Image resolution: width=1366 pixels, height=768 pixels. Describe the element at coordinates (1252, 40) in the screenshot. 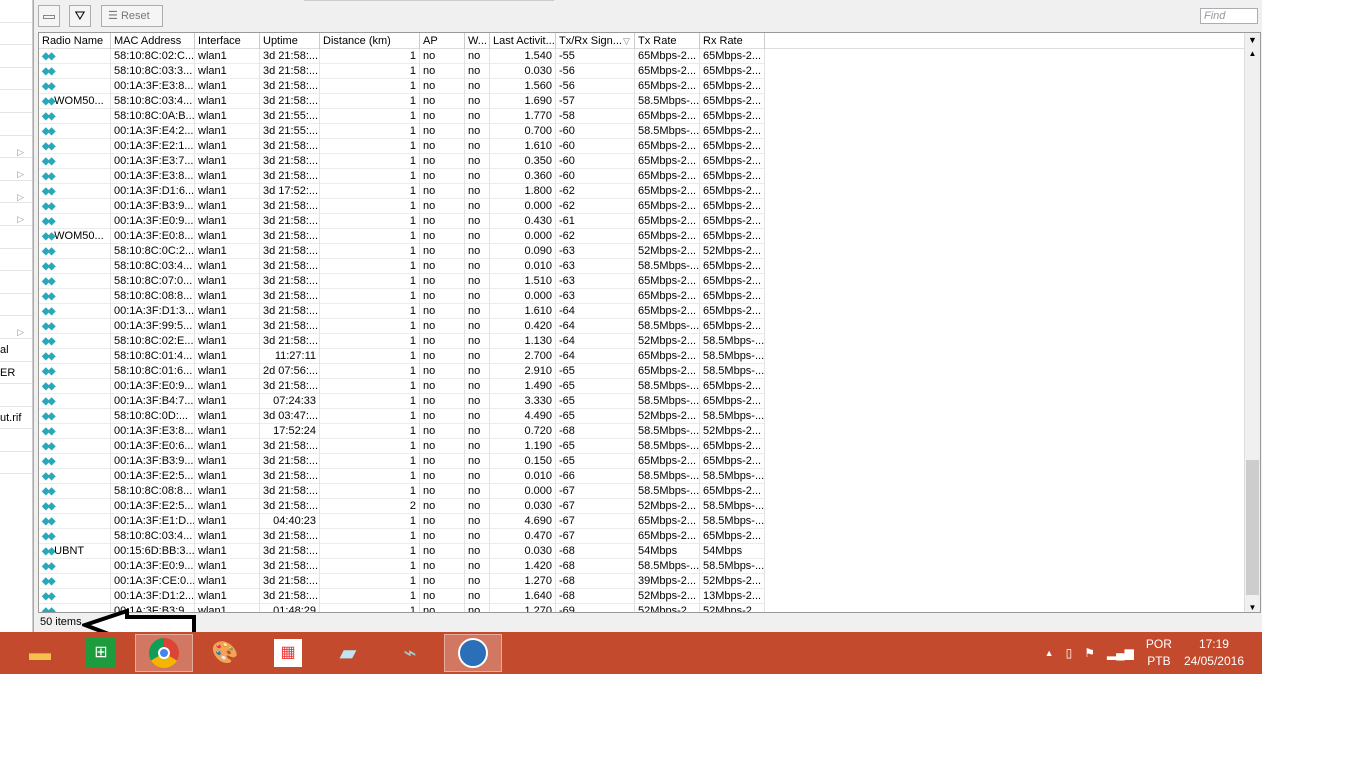

I see `scroll-menu-arrow: ▼` at that location.